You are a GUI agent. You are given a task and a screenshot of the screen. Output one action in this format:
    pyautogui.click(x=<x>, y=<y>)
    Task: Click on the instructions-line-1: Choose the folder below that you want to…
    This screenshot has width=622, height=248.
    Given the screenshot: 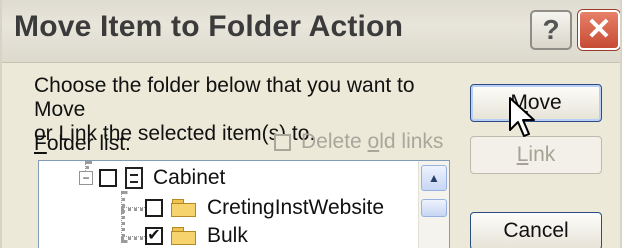 What is the action you would take?
    pyautogui.click(x=224, y=97)
    